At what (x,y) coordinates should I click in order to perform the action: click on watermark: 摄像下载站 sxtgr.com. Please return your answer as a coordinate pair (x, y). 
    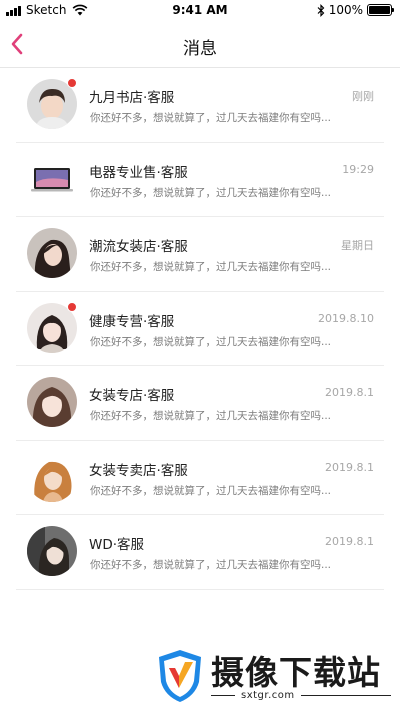
    Looking at the image, I should click on (275, 676).